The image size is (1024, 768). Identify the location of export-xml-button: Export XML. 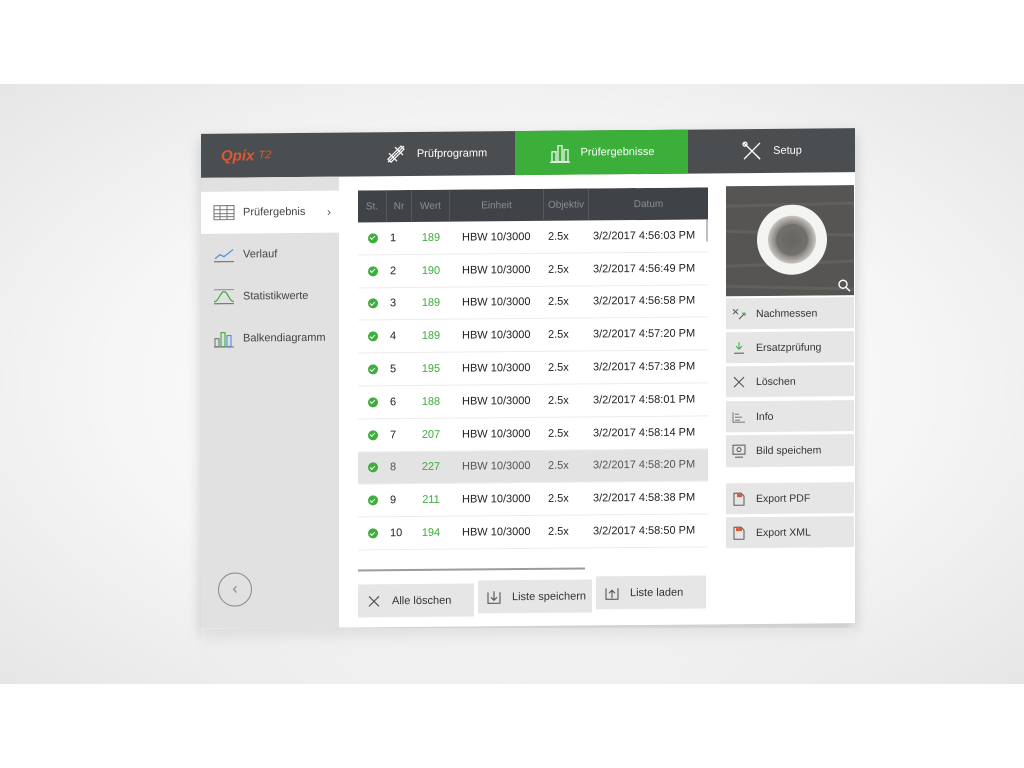
(790, 532).